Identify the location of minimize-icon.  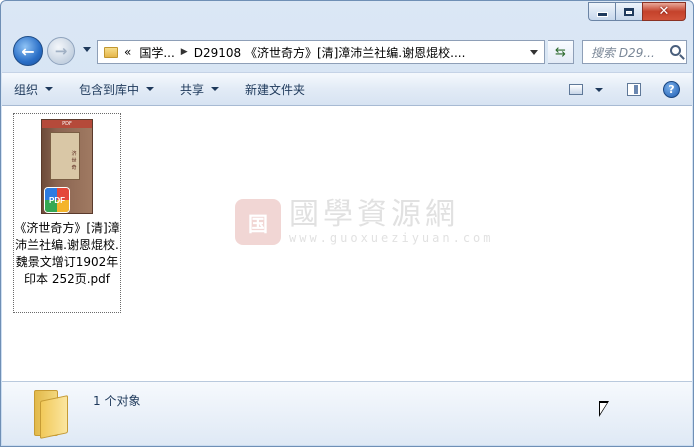
(602, 14).